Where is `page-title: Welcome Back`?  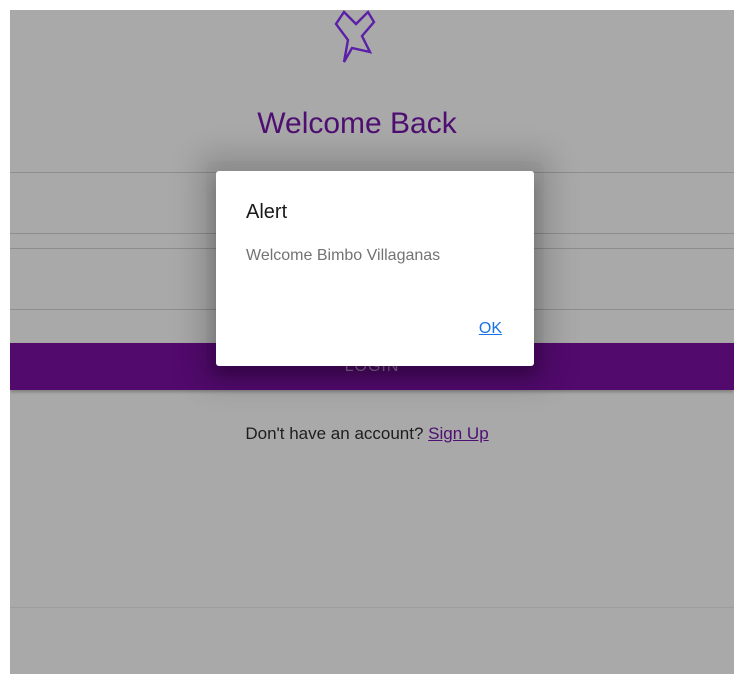 page-title: Welcome Back is located at coordinates (357, 123).